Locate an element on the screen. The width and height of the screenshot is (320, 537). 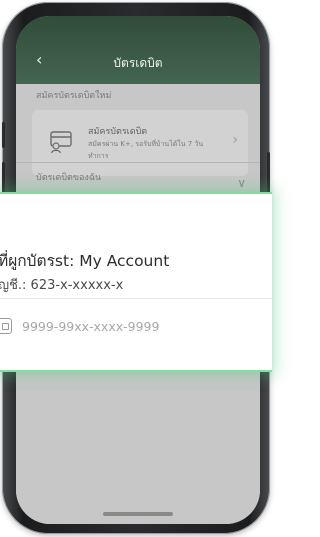
linked-account-title: ที่ผูกบัตรst: My Account is located at coordinates (85, 261).